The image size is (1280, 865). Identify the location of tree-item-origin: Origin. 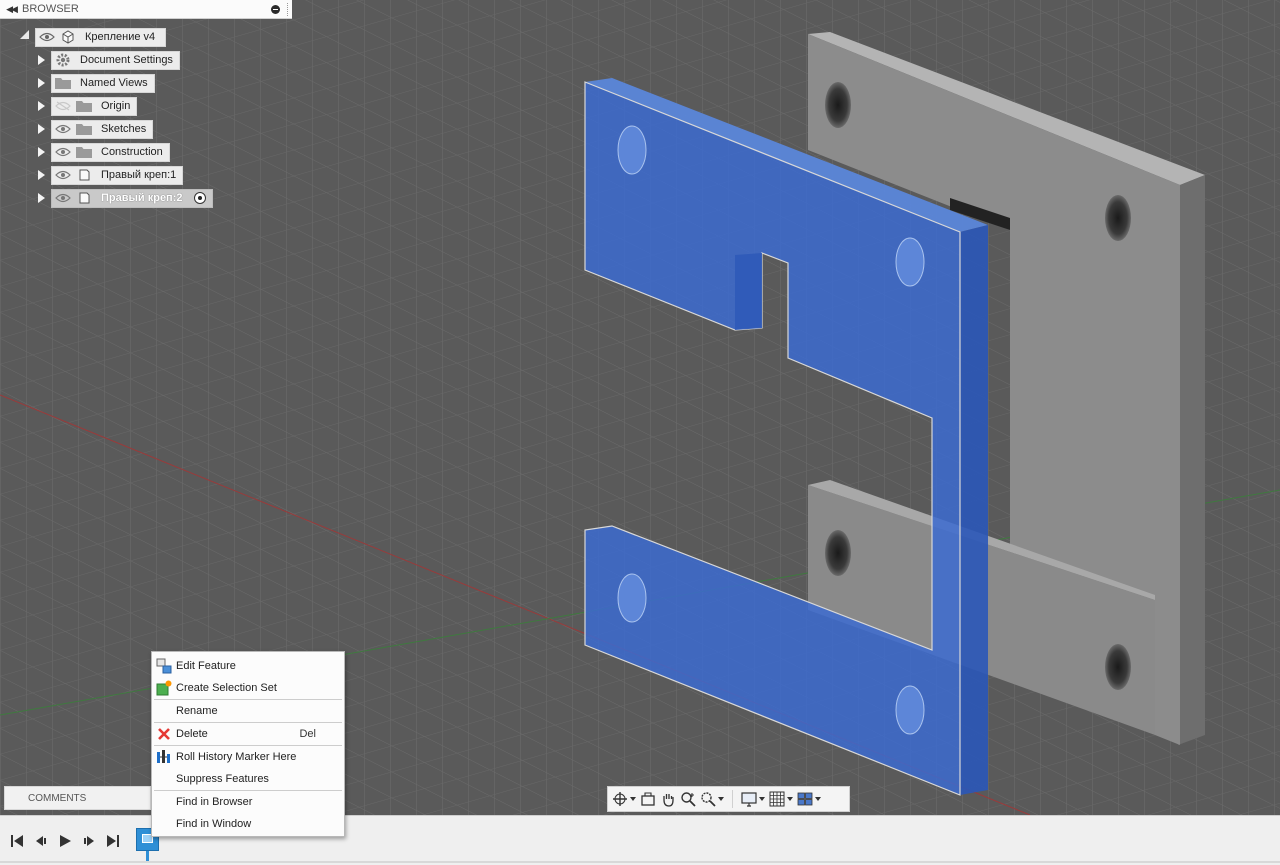
(88, 106).